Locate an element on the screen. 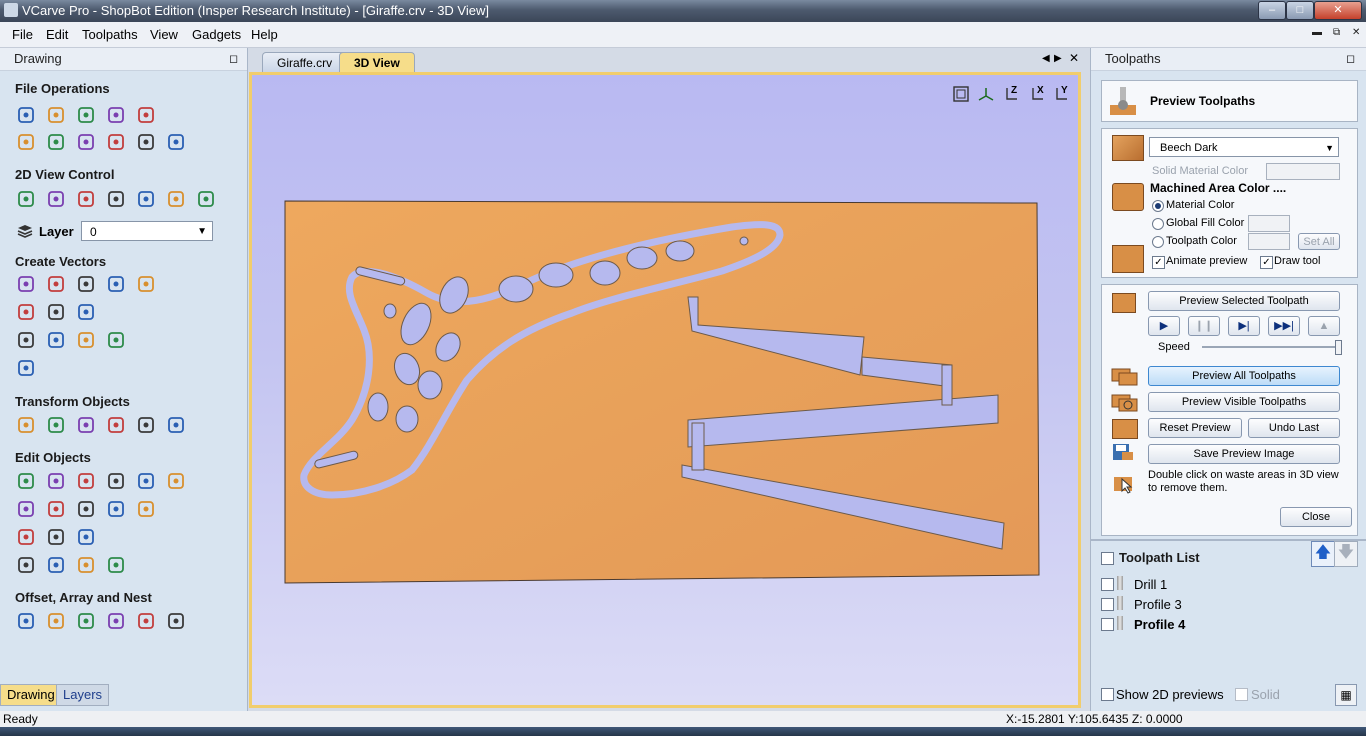  menu-toolpaths: Toolpaths is located at coordinates (110, 34).